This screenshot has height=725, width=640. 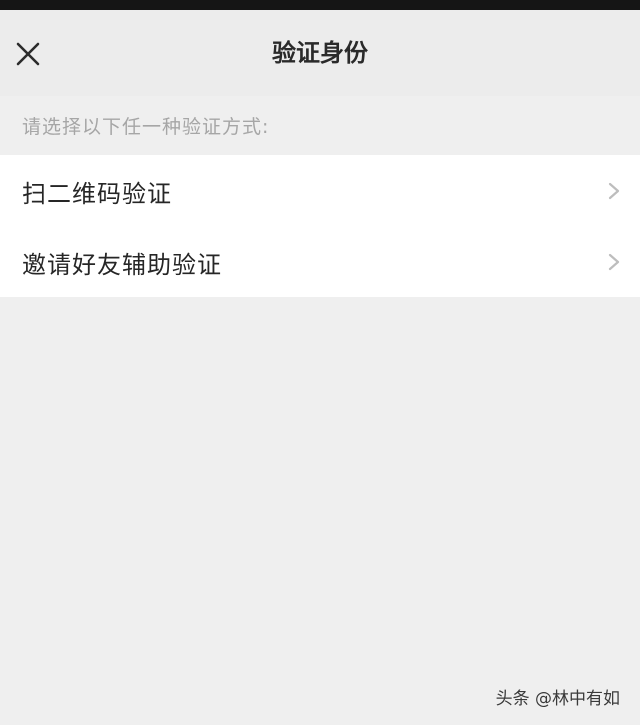 What do you see at coordinates (557, 699) in the screenshot?
I see `watermark: 头条 @林中有如` at bounding box center [557, 699].